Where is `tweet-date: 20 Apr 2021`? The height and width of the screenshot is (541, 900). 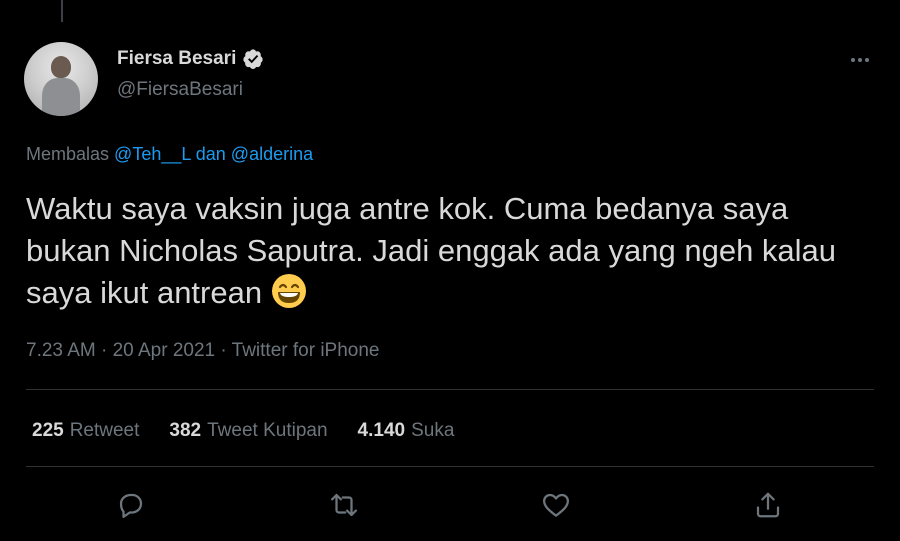
tweet-date: 20 Apr 2021 is located at coordinates (164, 350).